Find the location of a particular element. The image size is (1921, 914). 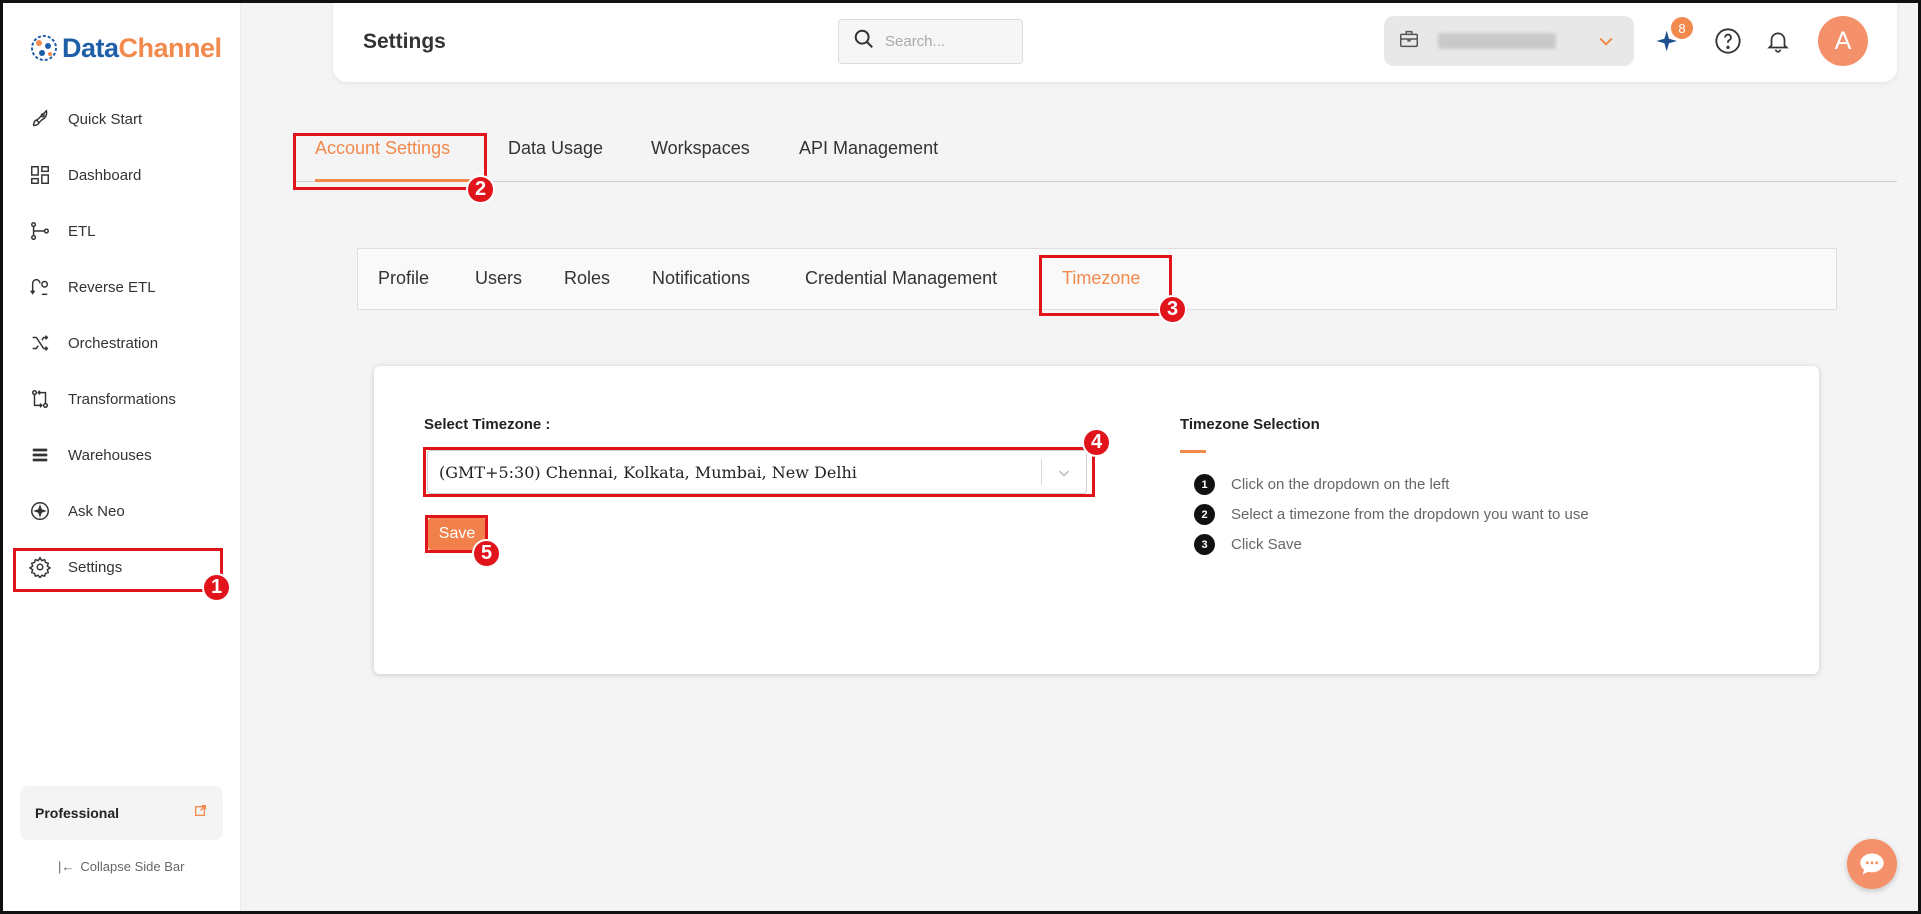

chat-button is located at coordinates (1872, 864).